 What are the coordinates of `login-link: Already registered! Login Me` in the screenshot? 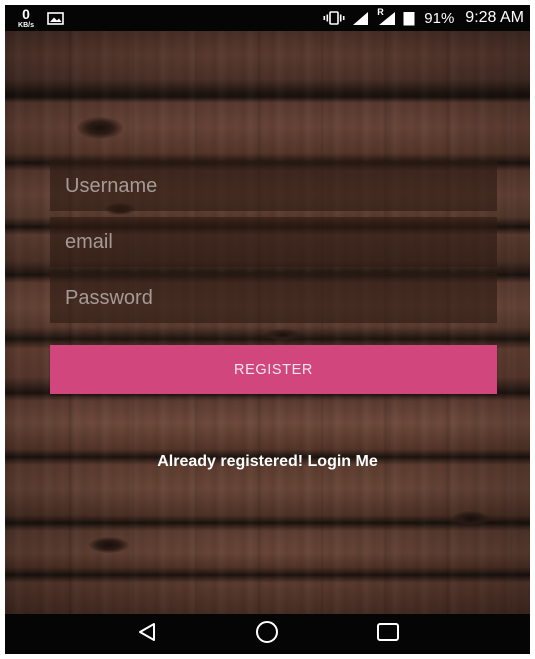 It's located at (267, 462).